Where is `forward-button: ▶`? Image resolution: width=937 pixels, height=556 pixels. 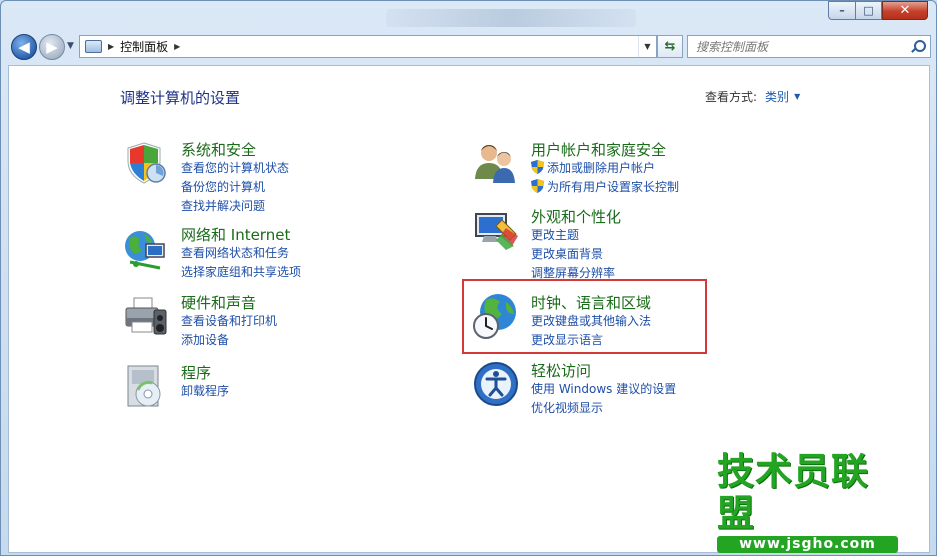
forward-button: ▶ is located at coordinates (52, 47).